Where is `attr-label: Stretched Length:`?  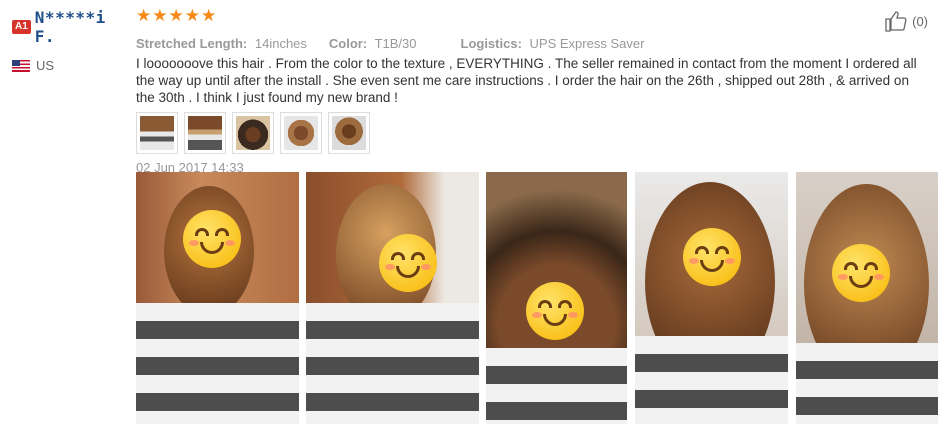 attr-label: Stretched Length: is located at coordinates (192, 43).